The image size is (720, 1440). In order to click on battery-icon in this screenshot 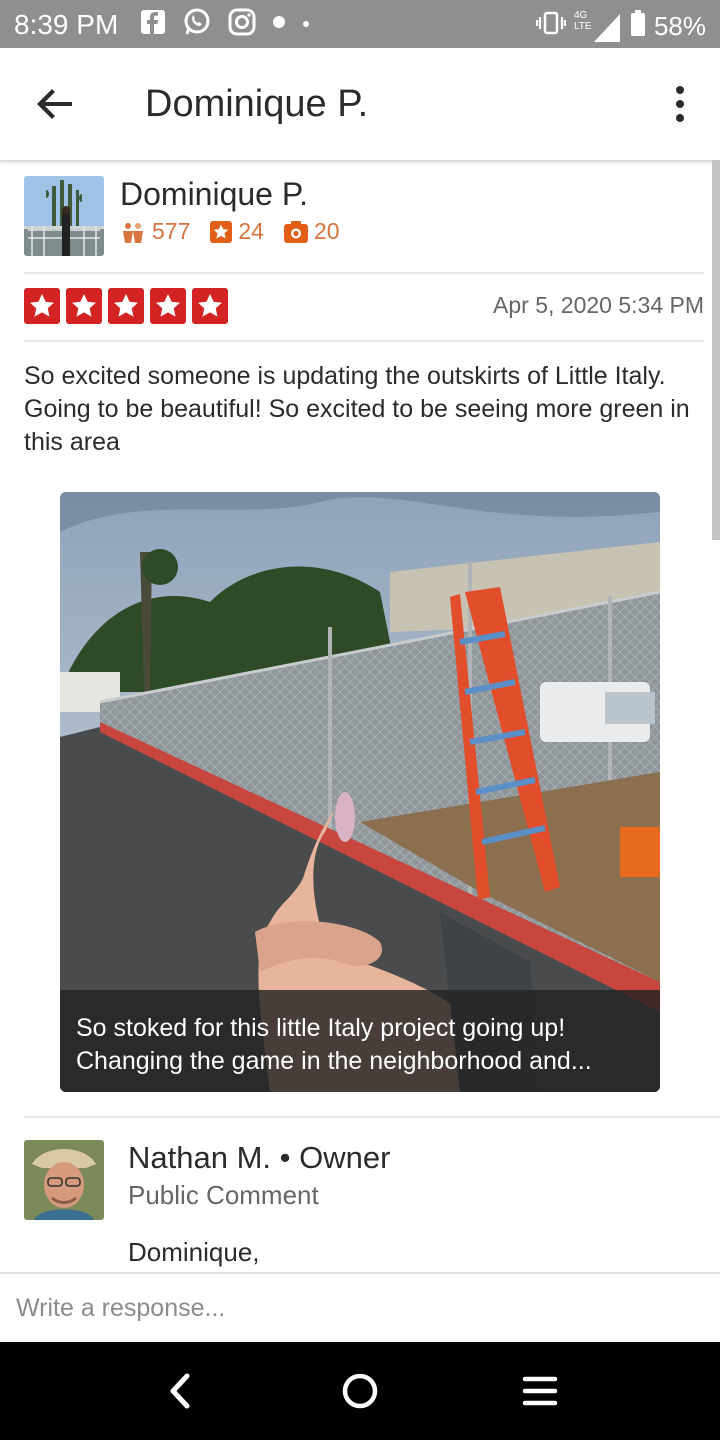, I will do `click(638, 26)`.